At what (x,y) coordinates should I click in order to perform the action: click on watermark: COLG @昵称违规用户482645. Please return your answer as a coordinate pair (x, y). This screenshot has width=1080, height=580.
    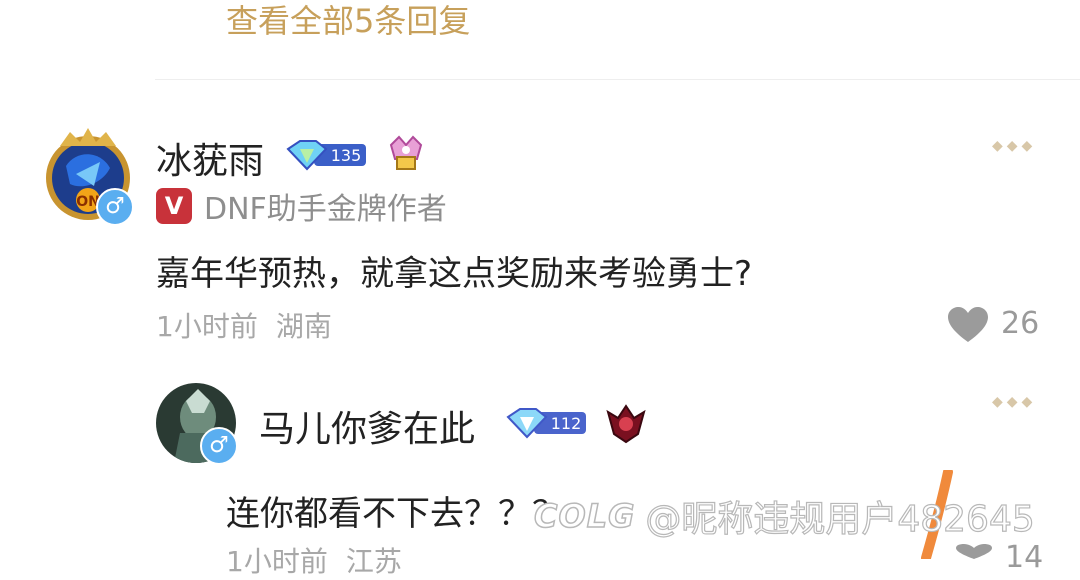
    Looking at the image, I should click on (784, 516).